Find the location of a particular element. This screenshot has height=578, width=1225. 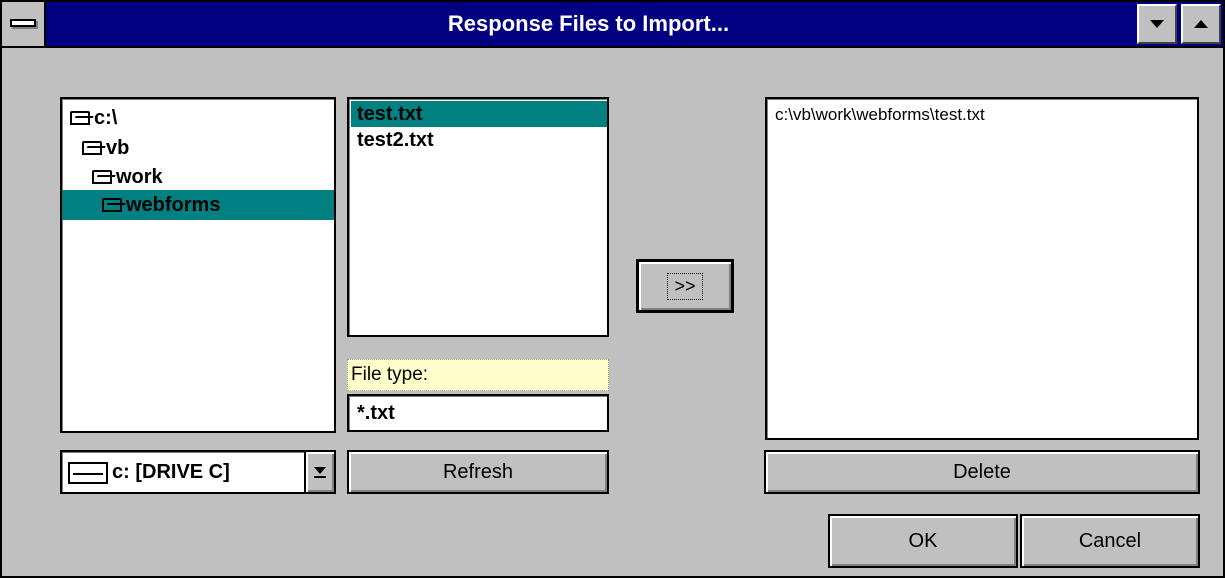

directory-item-label: c:\ is located at coordinates (106, 118).